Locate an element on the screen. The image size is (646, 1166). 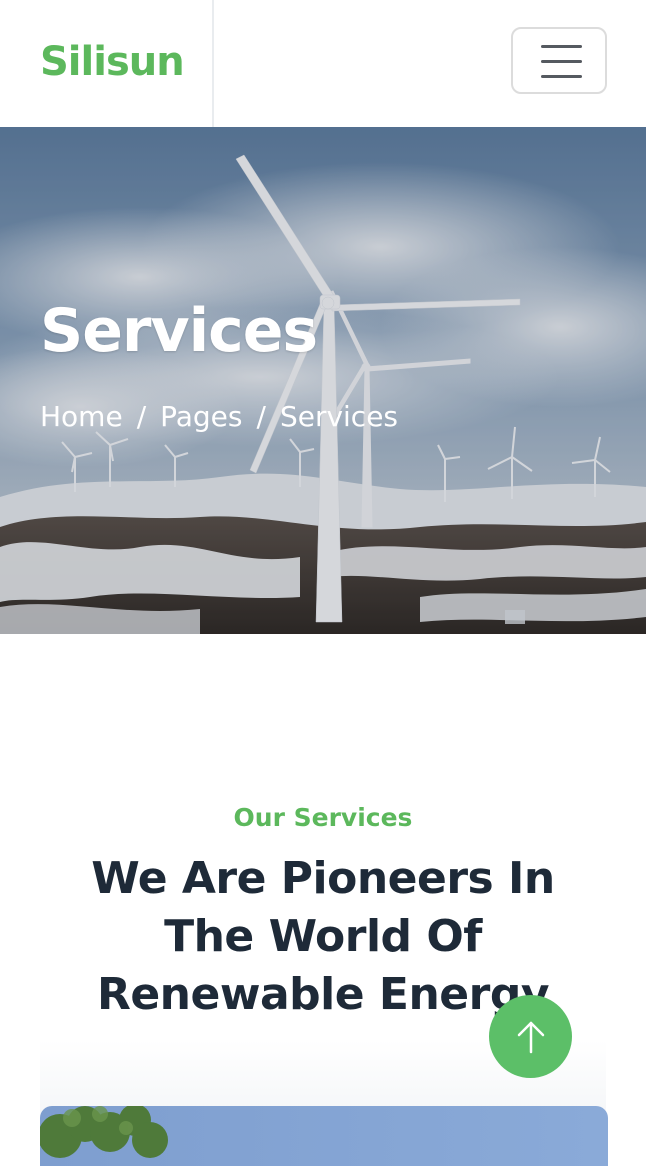
arrow-up-icon is located at coordinates (530, 1037).